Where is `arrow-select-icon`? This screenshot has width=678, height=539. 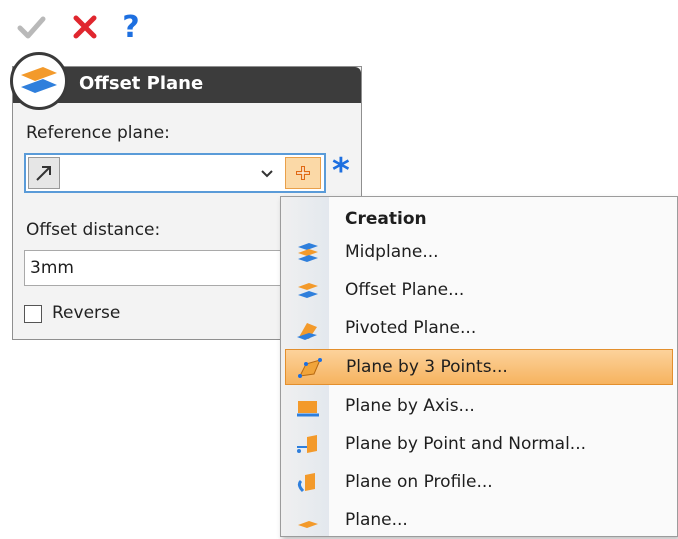
arrow-select-icon is located at coordinates (43, 173).